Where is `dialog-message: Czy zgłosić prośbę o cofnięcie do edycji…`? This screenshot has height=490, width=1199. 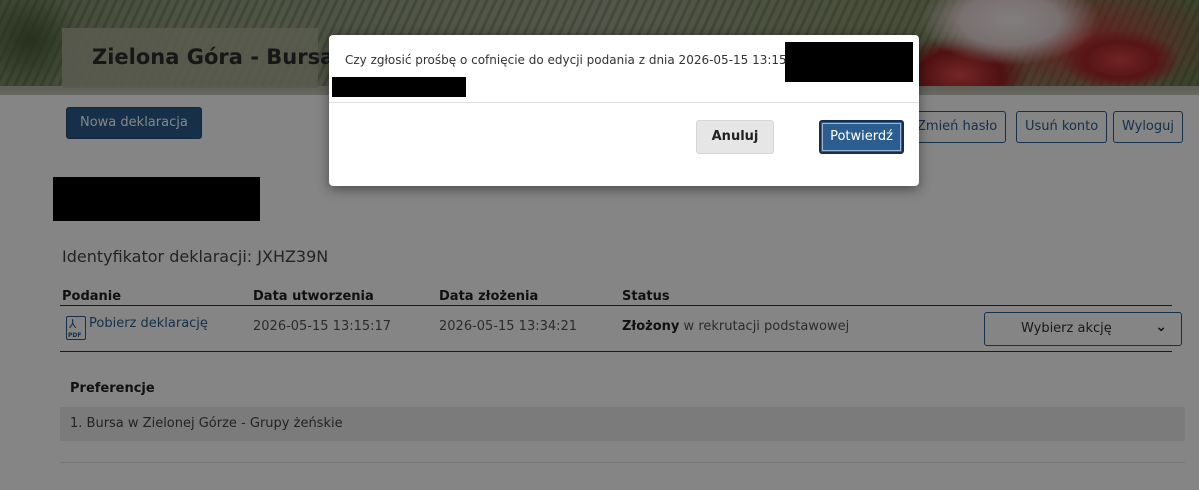
dialog-message: Czy zgłosić prośbę o cofnięcie do edycji… is located at coordinates (576, 60).